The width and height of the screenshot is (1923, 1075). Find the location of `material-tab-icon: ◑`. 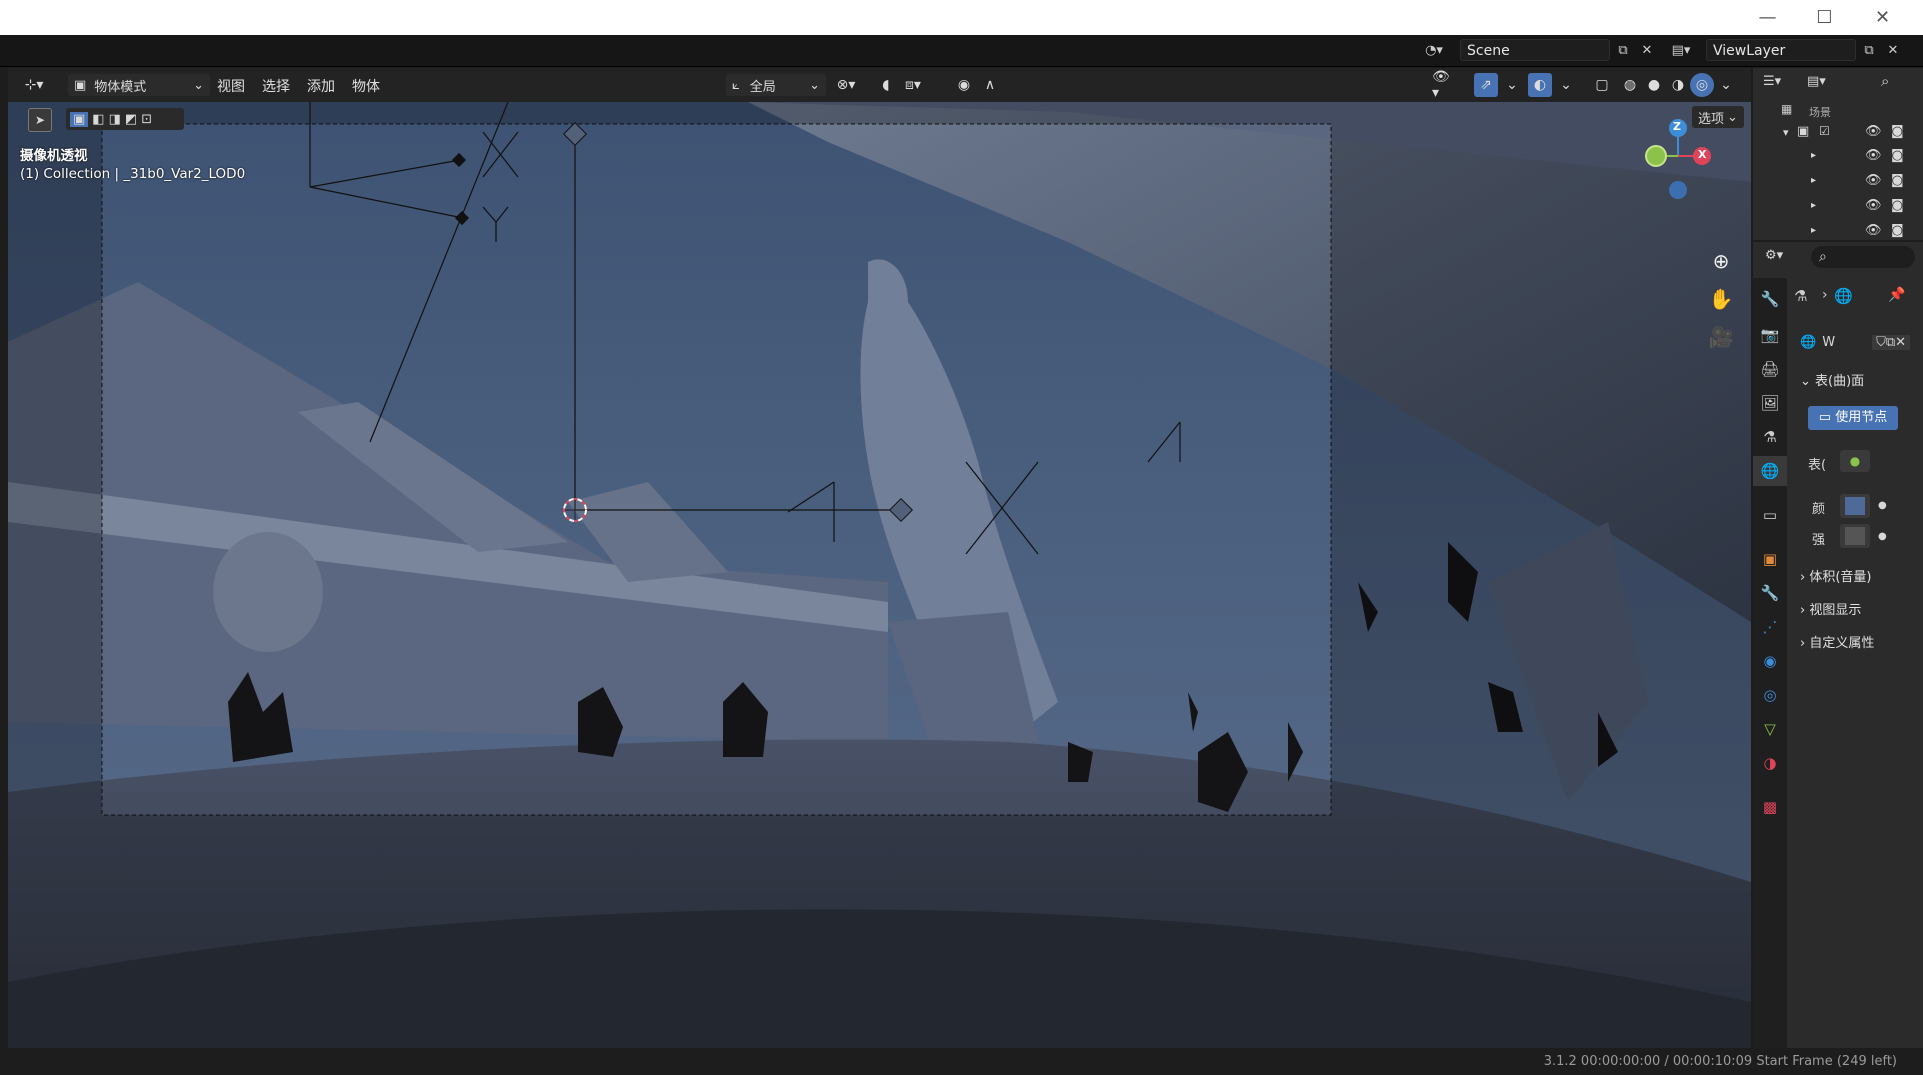

material-tab-icon: ◑ is located at coordinates (1770, 763).